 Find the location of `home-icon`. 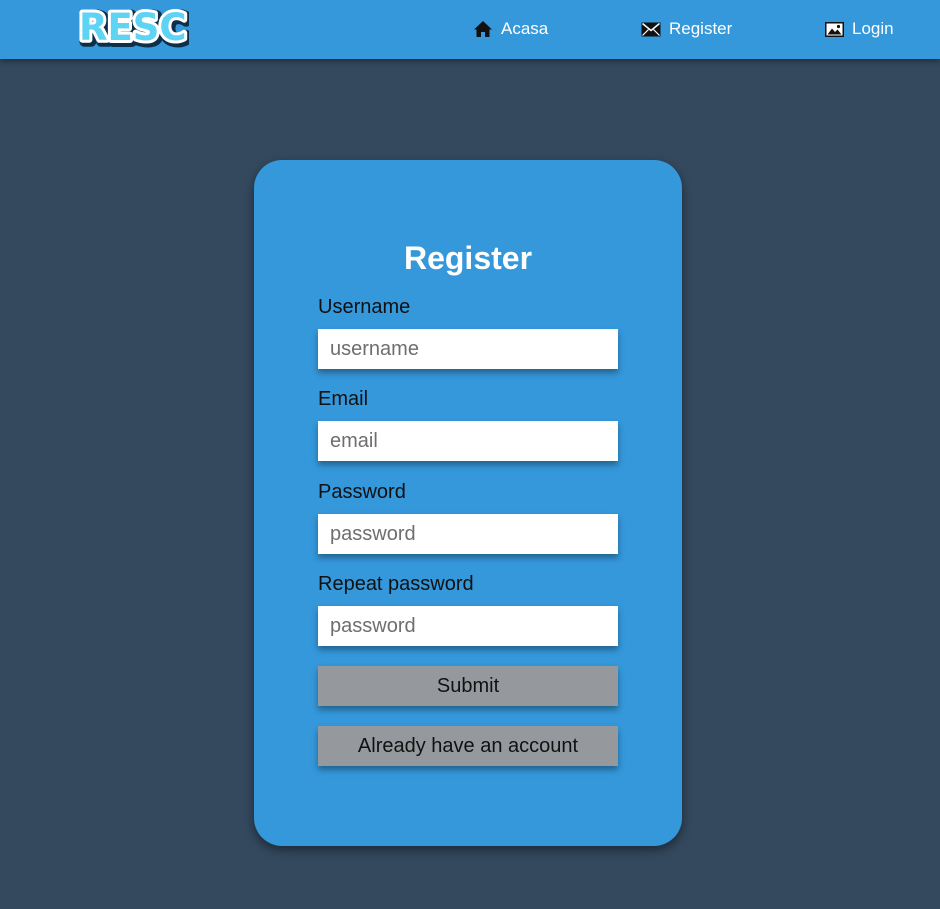

home-icon is located at coordinates (483, 29).